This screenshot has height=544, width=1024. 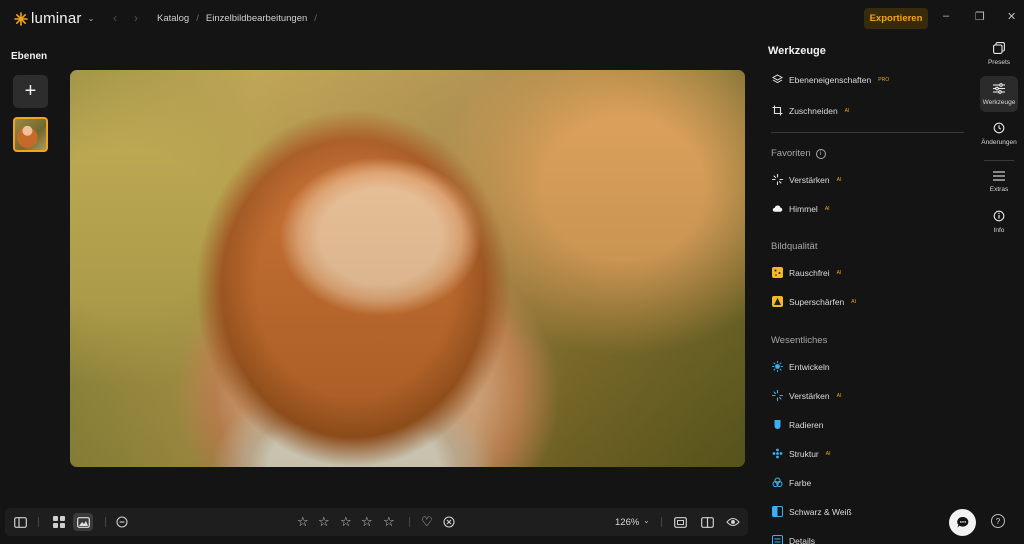 What do you see at coordinates (20, 522) in the screenshot?
I see `toggle-sidebar-icon` at bounding box center [20, 522].